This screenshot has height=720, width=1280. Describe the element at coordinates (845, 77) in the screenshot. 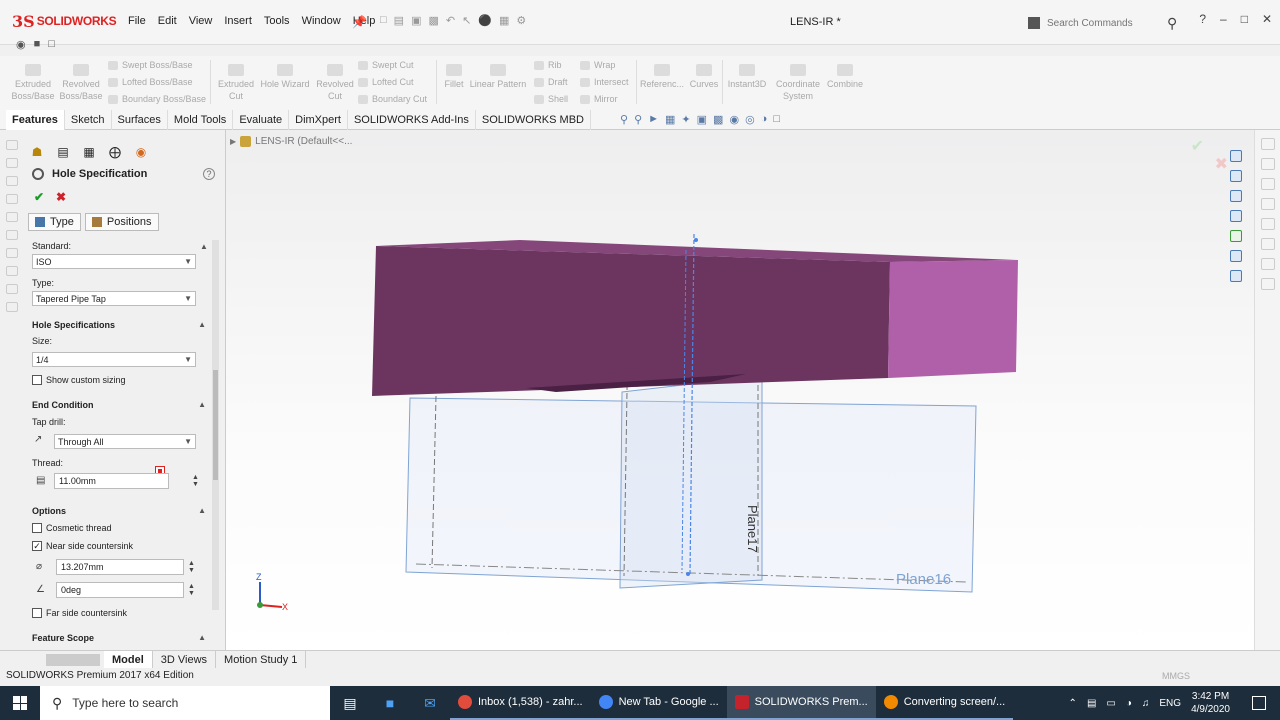

I see `combine-button: Combine` at that location.